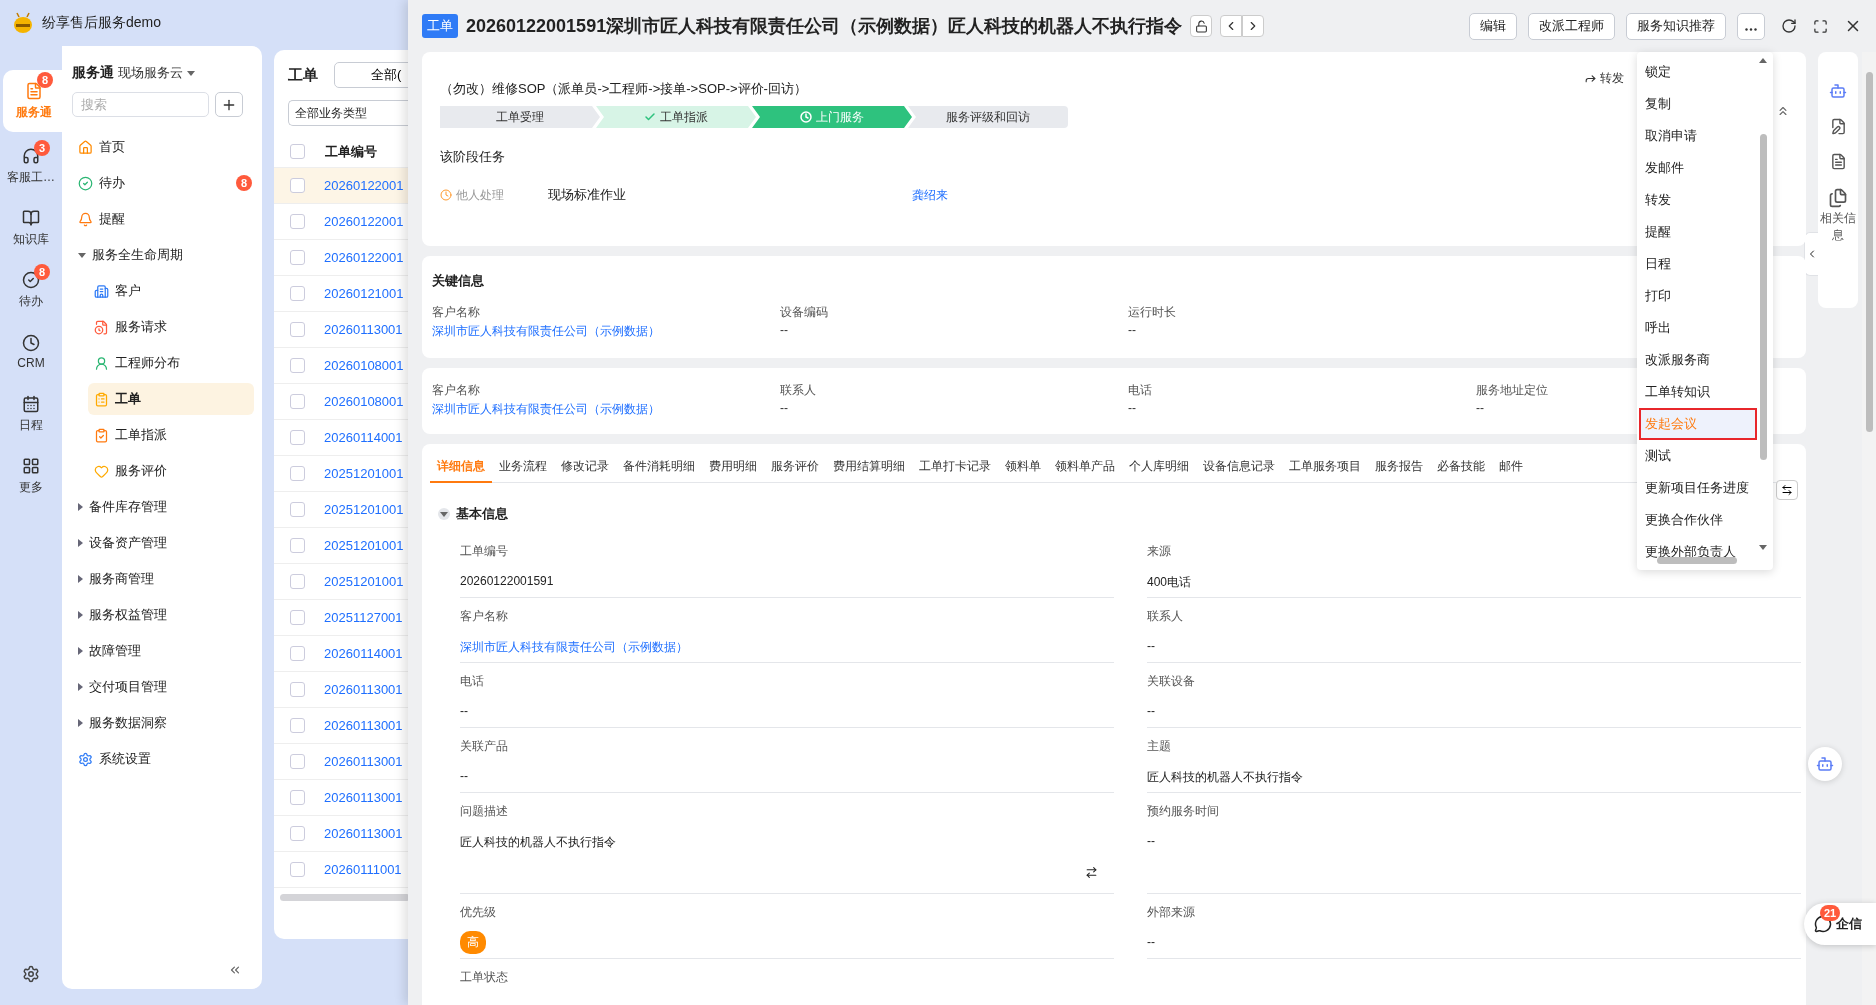 This screenshot has width=1876, height=1005. What do you see at coordinates (1763, 547) in the screenshot?
I see `scroll-down-icon` at bounding box center [1763, 547].